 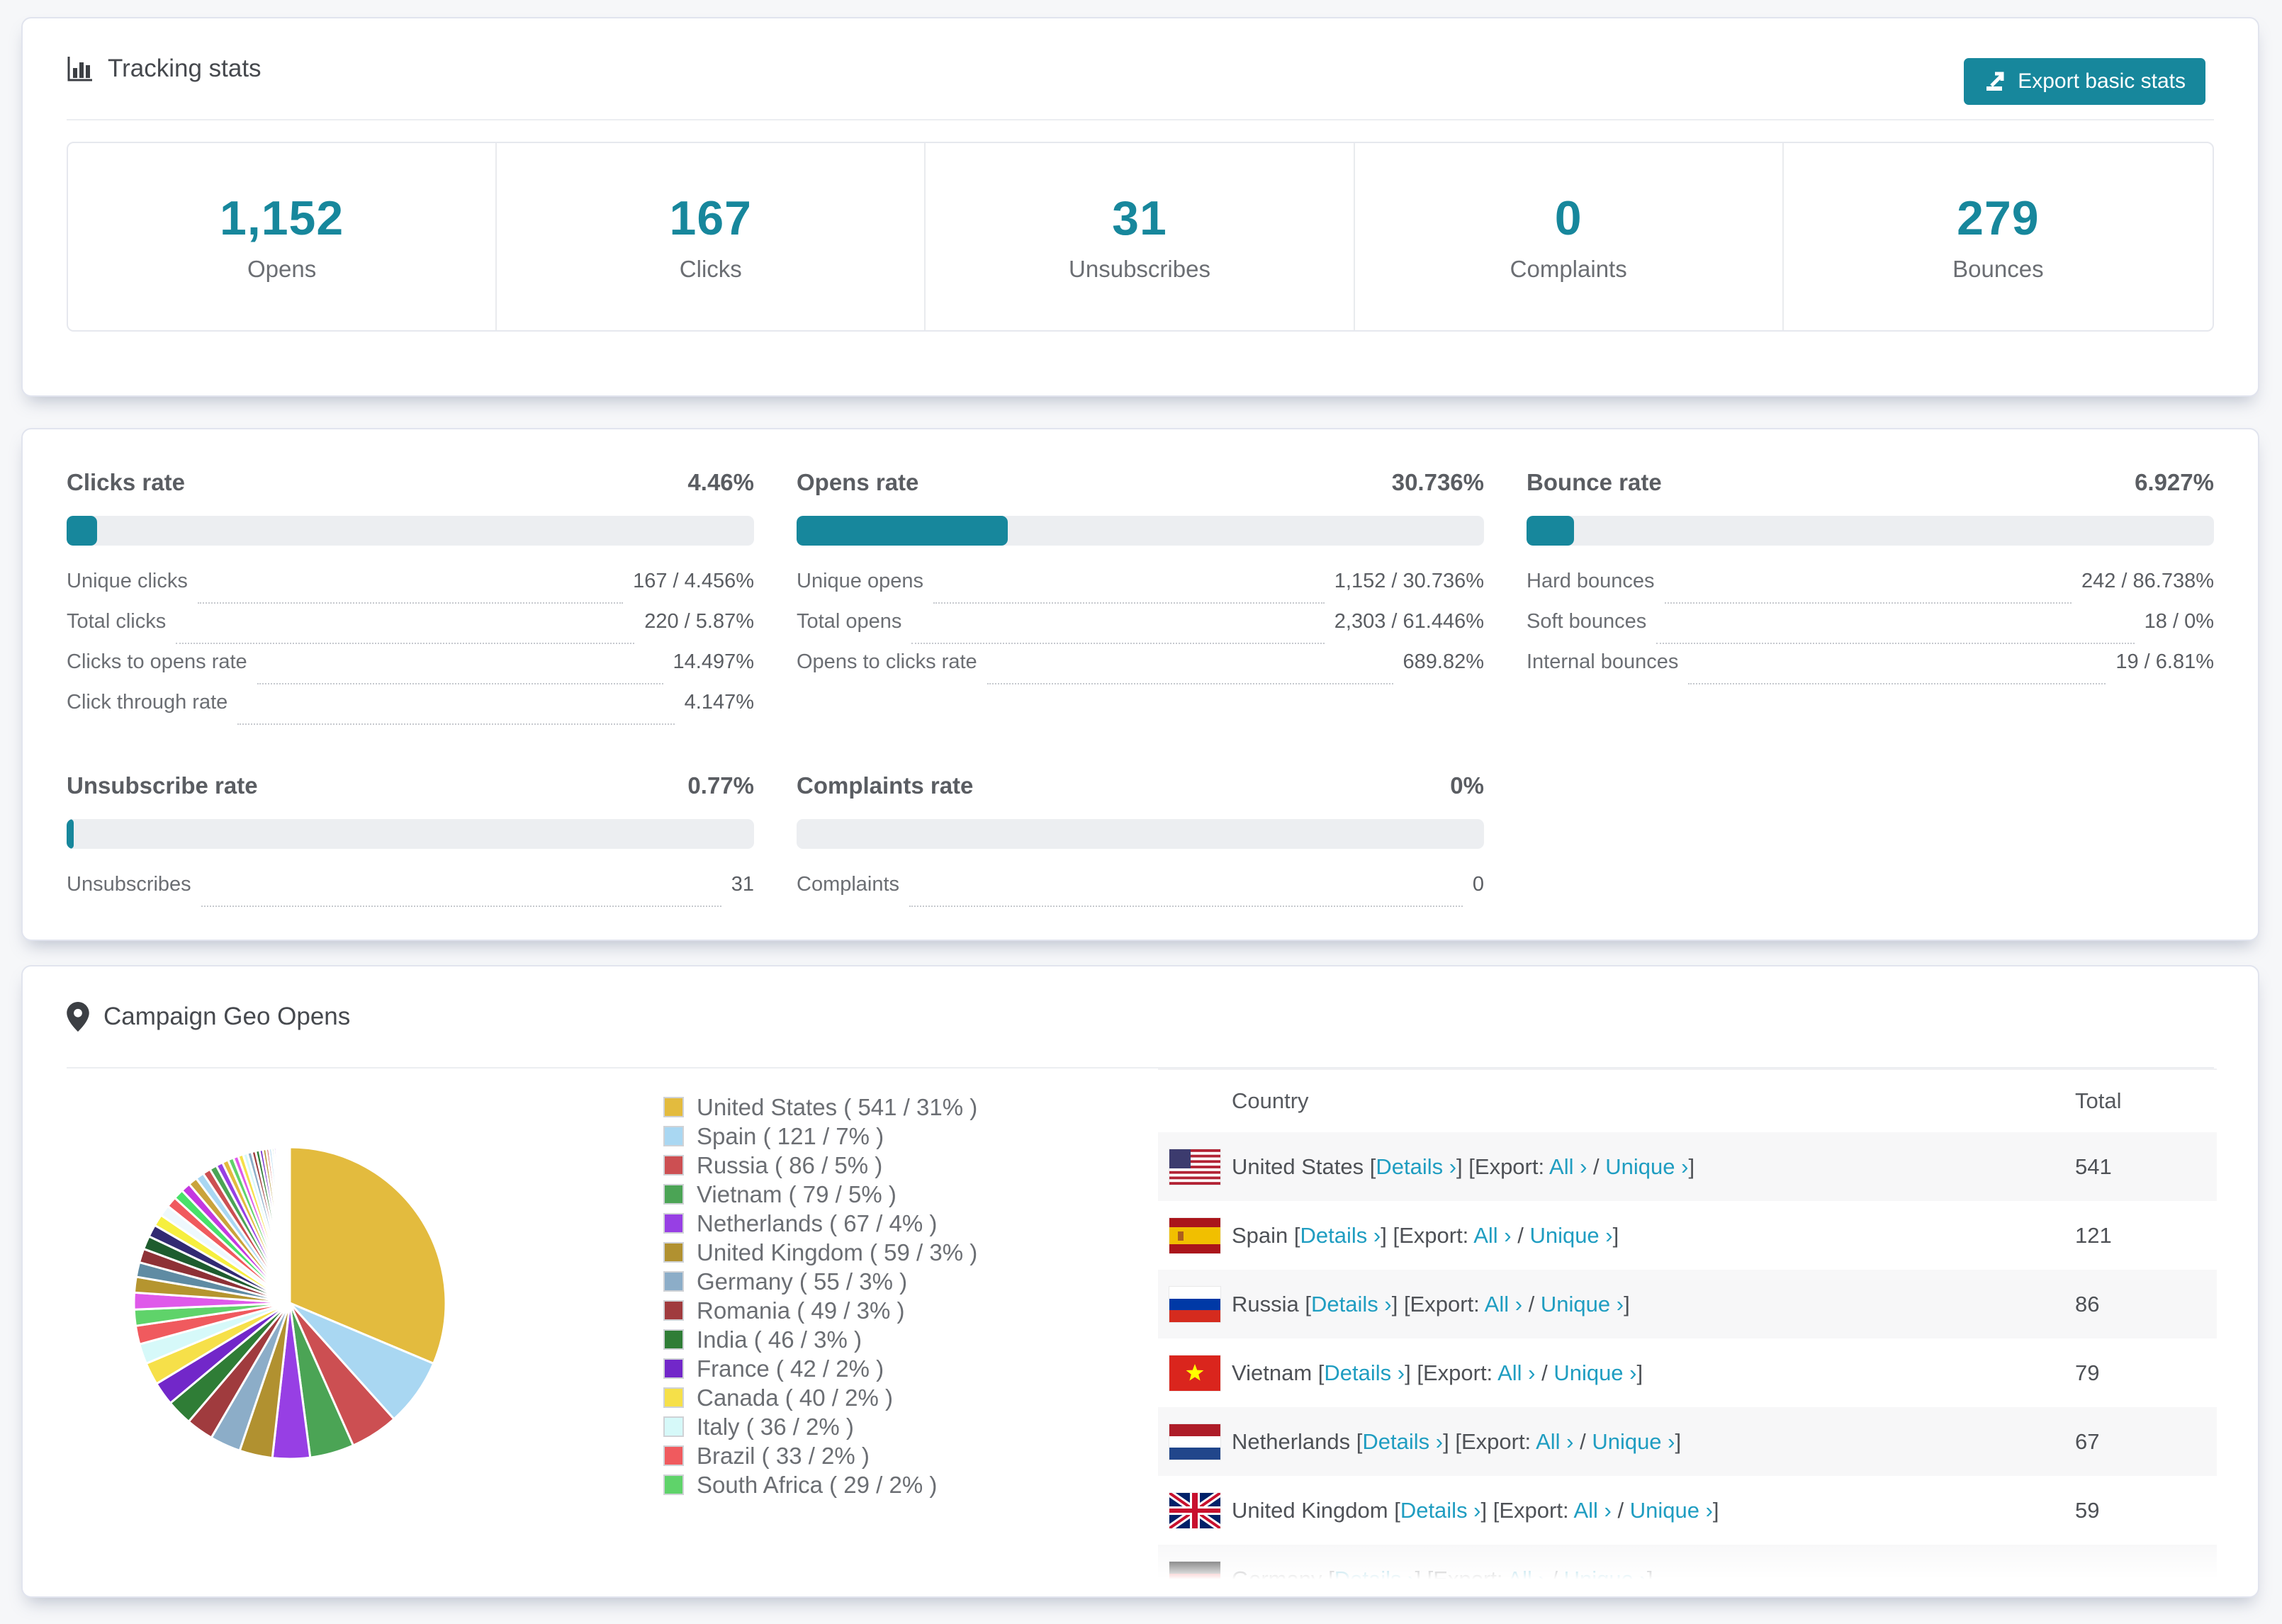 I want to click on column-total: Total, so click(x=2099, y=1100).